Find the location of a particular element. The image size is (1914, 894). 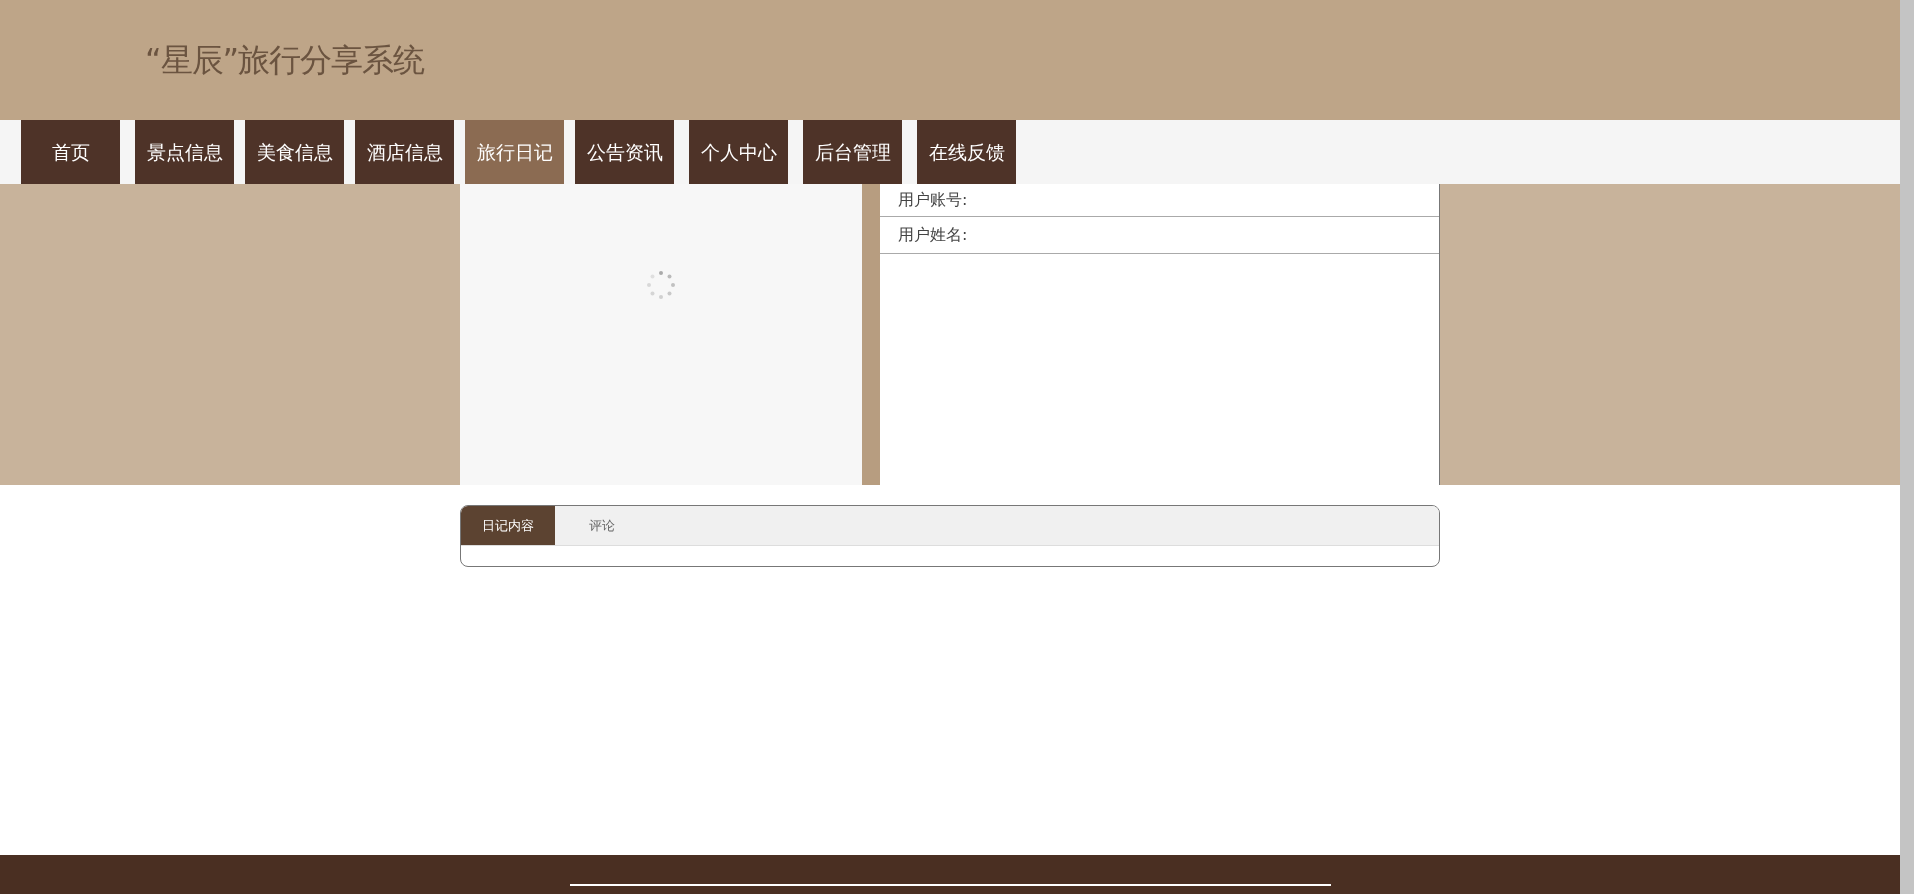

nav-tab: 在线反馈 is located at coordinates (966, 152).